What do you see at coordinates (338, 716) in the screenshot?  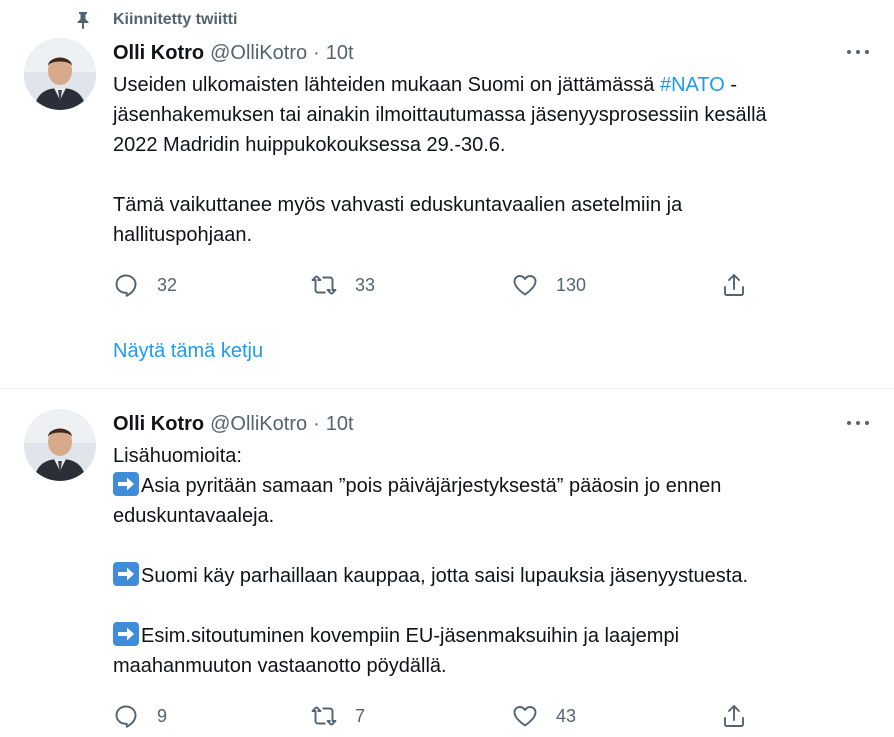 I see `retweet-button: 7` at bounding box center [338, 716].